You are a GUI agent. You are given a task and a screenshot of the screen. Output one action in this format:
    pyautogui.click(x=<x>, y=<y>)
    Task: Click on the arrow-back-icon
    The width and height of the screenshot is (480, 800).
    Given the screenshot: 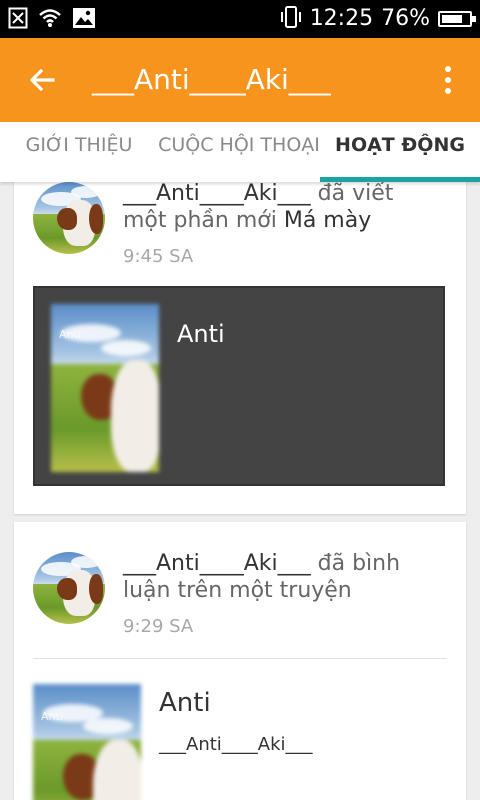 What is the action you would take?
    pyautogui.click(x=42, y=80)
    